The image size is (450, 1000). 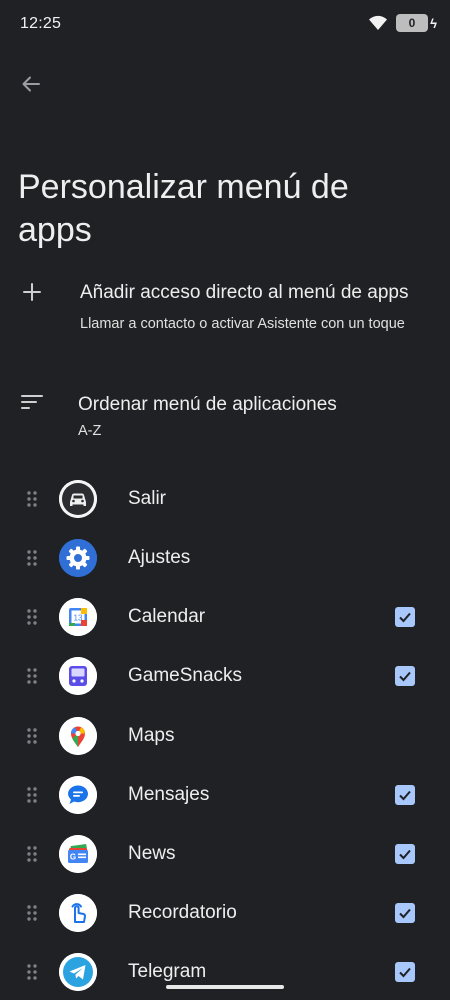 I want to click on app-row-salir: Salir, so click(x=225, y=498).